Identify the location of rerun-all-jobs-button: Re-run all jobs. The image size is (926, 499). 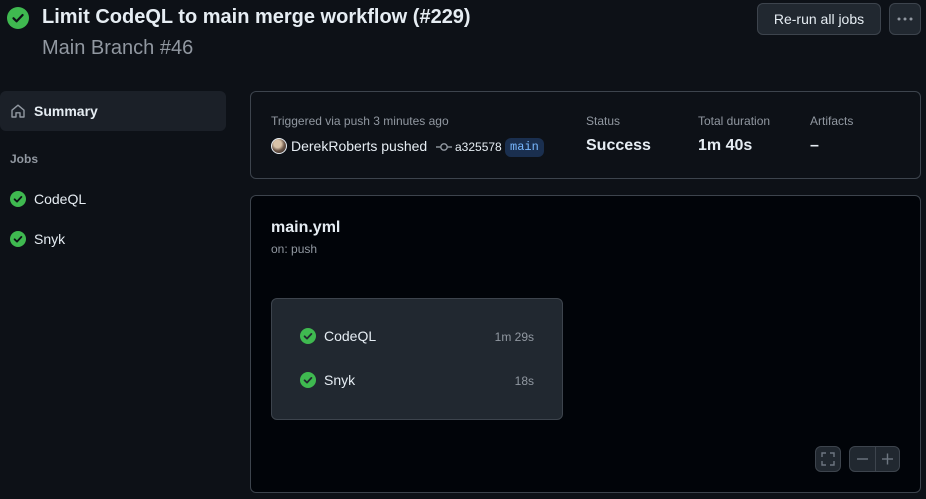
(819, 19).